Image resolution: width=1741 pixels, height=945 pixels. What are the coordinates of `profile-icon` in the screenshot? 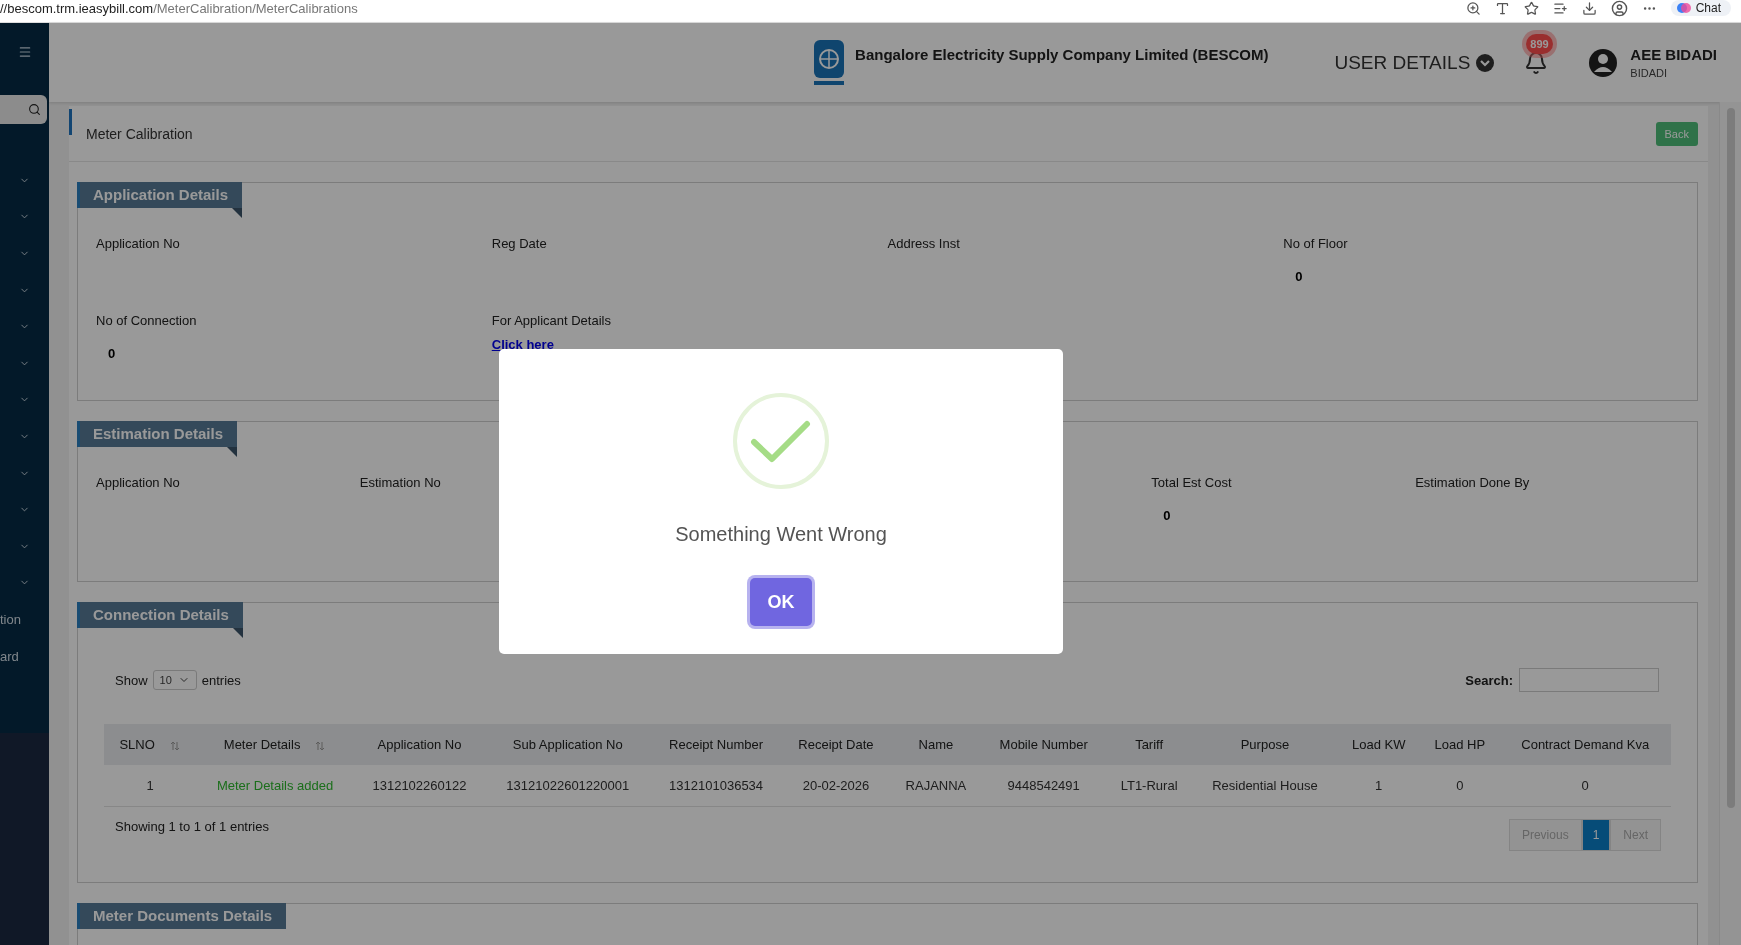 It's located at (1619, 8).